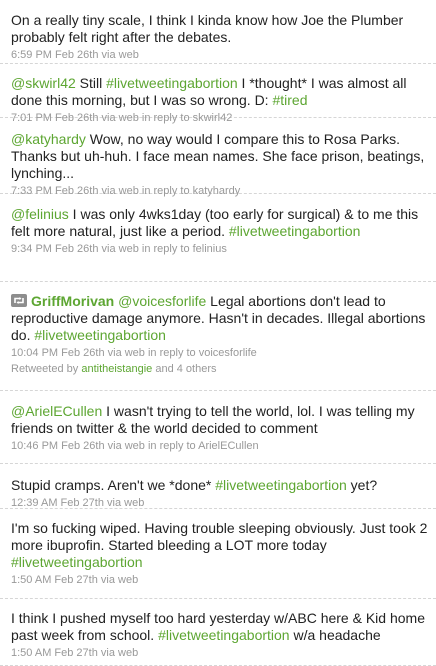 The image size is (436, 666). I want to click on retweet-others-count: and 4 others, so click(184, 369).